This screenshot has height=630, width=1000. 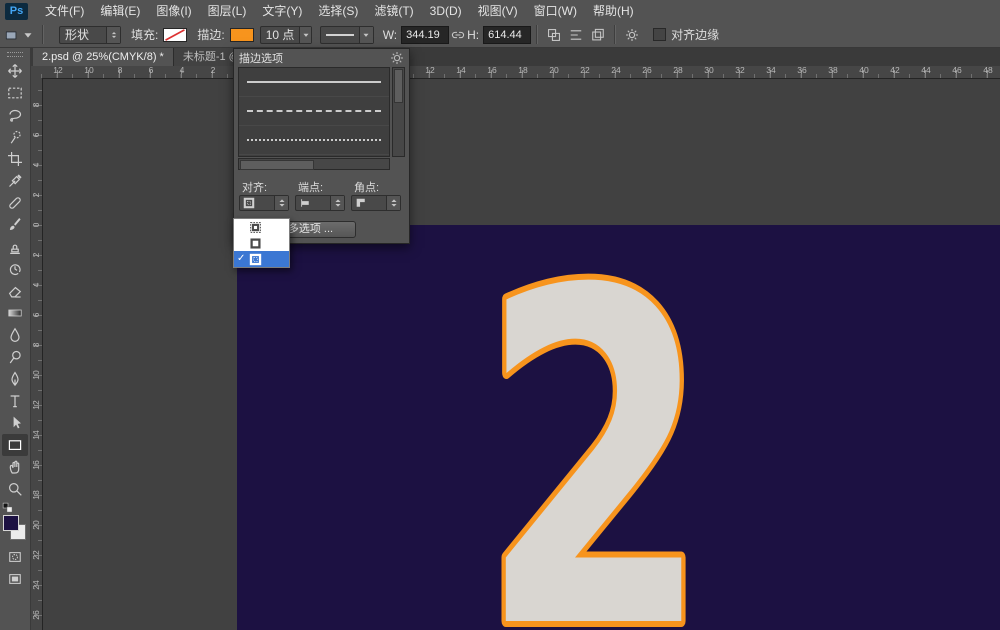 What do you see at coordinates (555, 11) in the screenshot?
I see `menu-item-9: 窗口(W)` at bounding box center [555, 11].